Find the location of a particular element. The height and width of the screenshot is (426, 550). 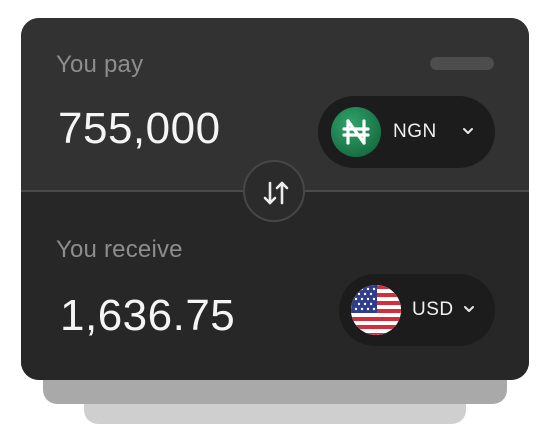

swap-button is located at coordinates (274, 191).